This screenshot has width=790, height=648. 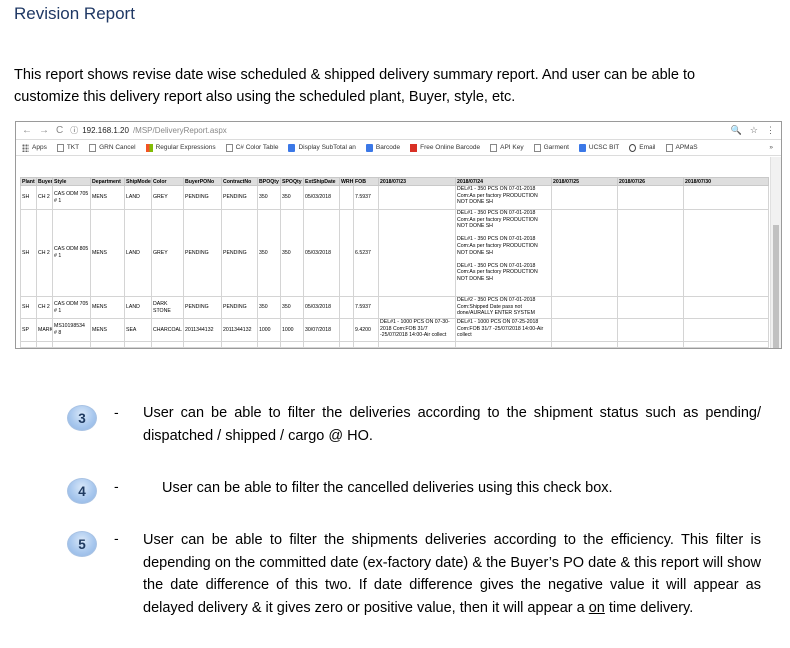 I want to click on number-badge-3: 3, so click(x=82, y=418).